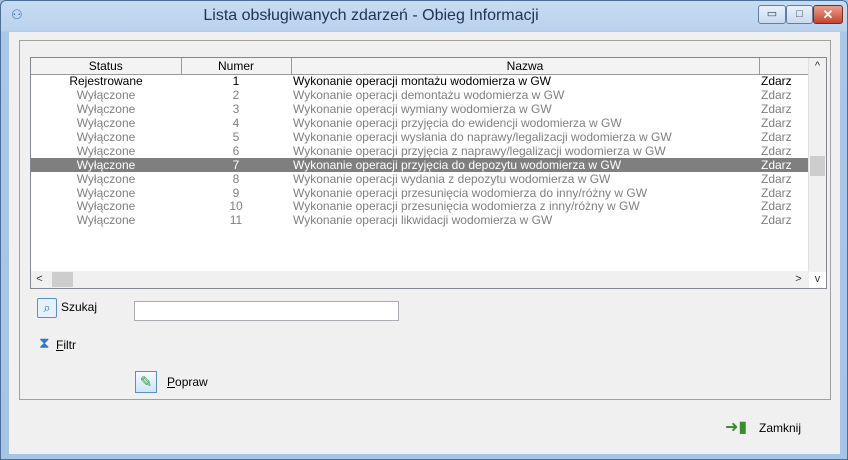 The height and width of the screenshot is (460, 848). What do you see at coordinates (44, 343) in the screenshot?
I see `hourglass-icon: ⧗` at bounding box center [44, 343].